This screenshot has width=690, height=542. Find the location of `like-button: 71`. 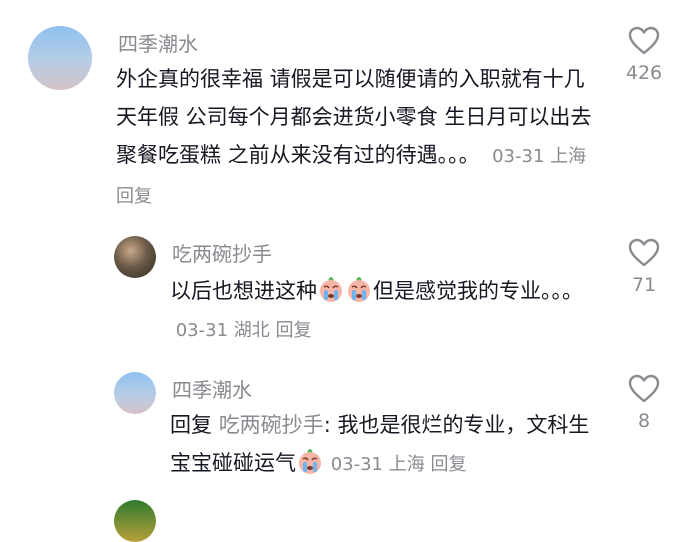

like-button: 71 is located at coordinates (644, 267).